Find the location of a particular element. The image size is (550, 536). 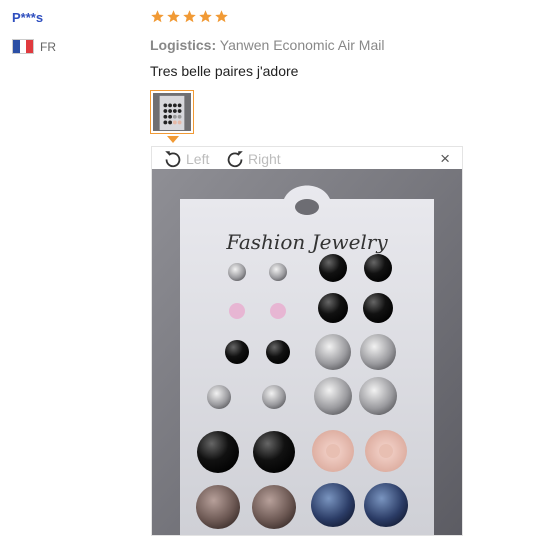

rotate-left-icon is located at coordinates (173, 159).